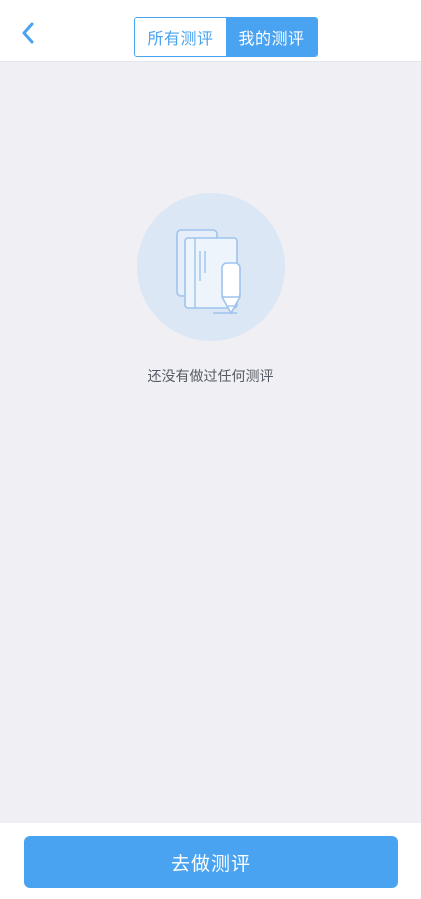  I want to click on tab-all-assessments: 所有测评, so click(180, 37).